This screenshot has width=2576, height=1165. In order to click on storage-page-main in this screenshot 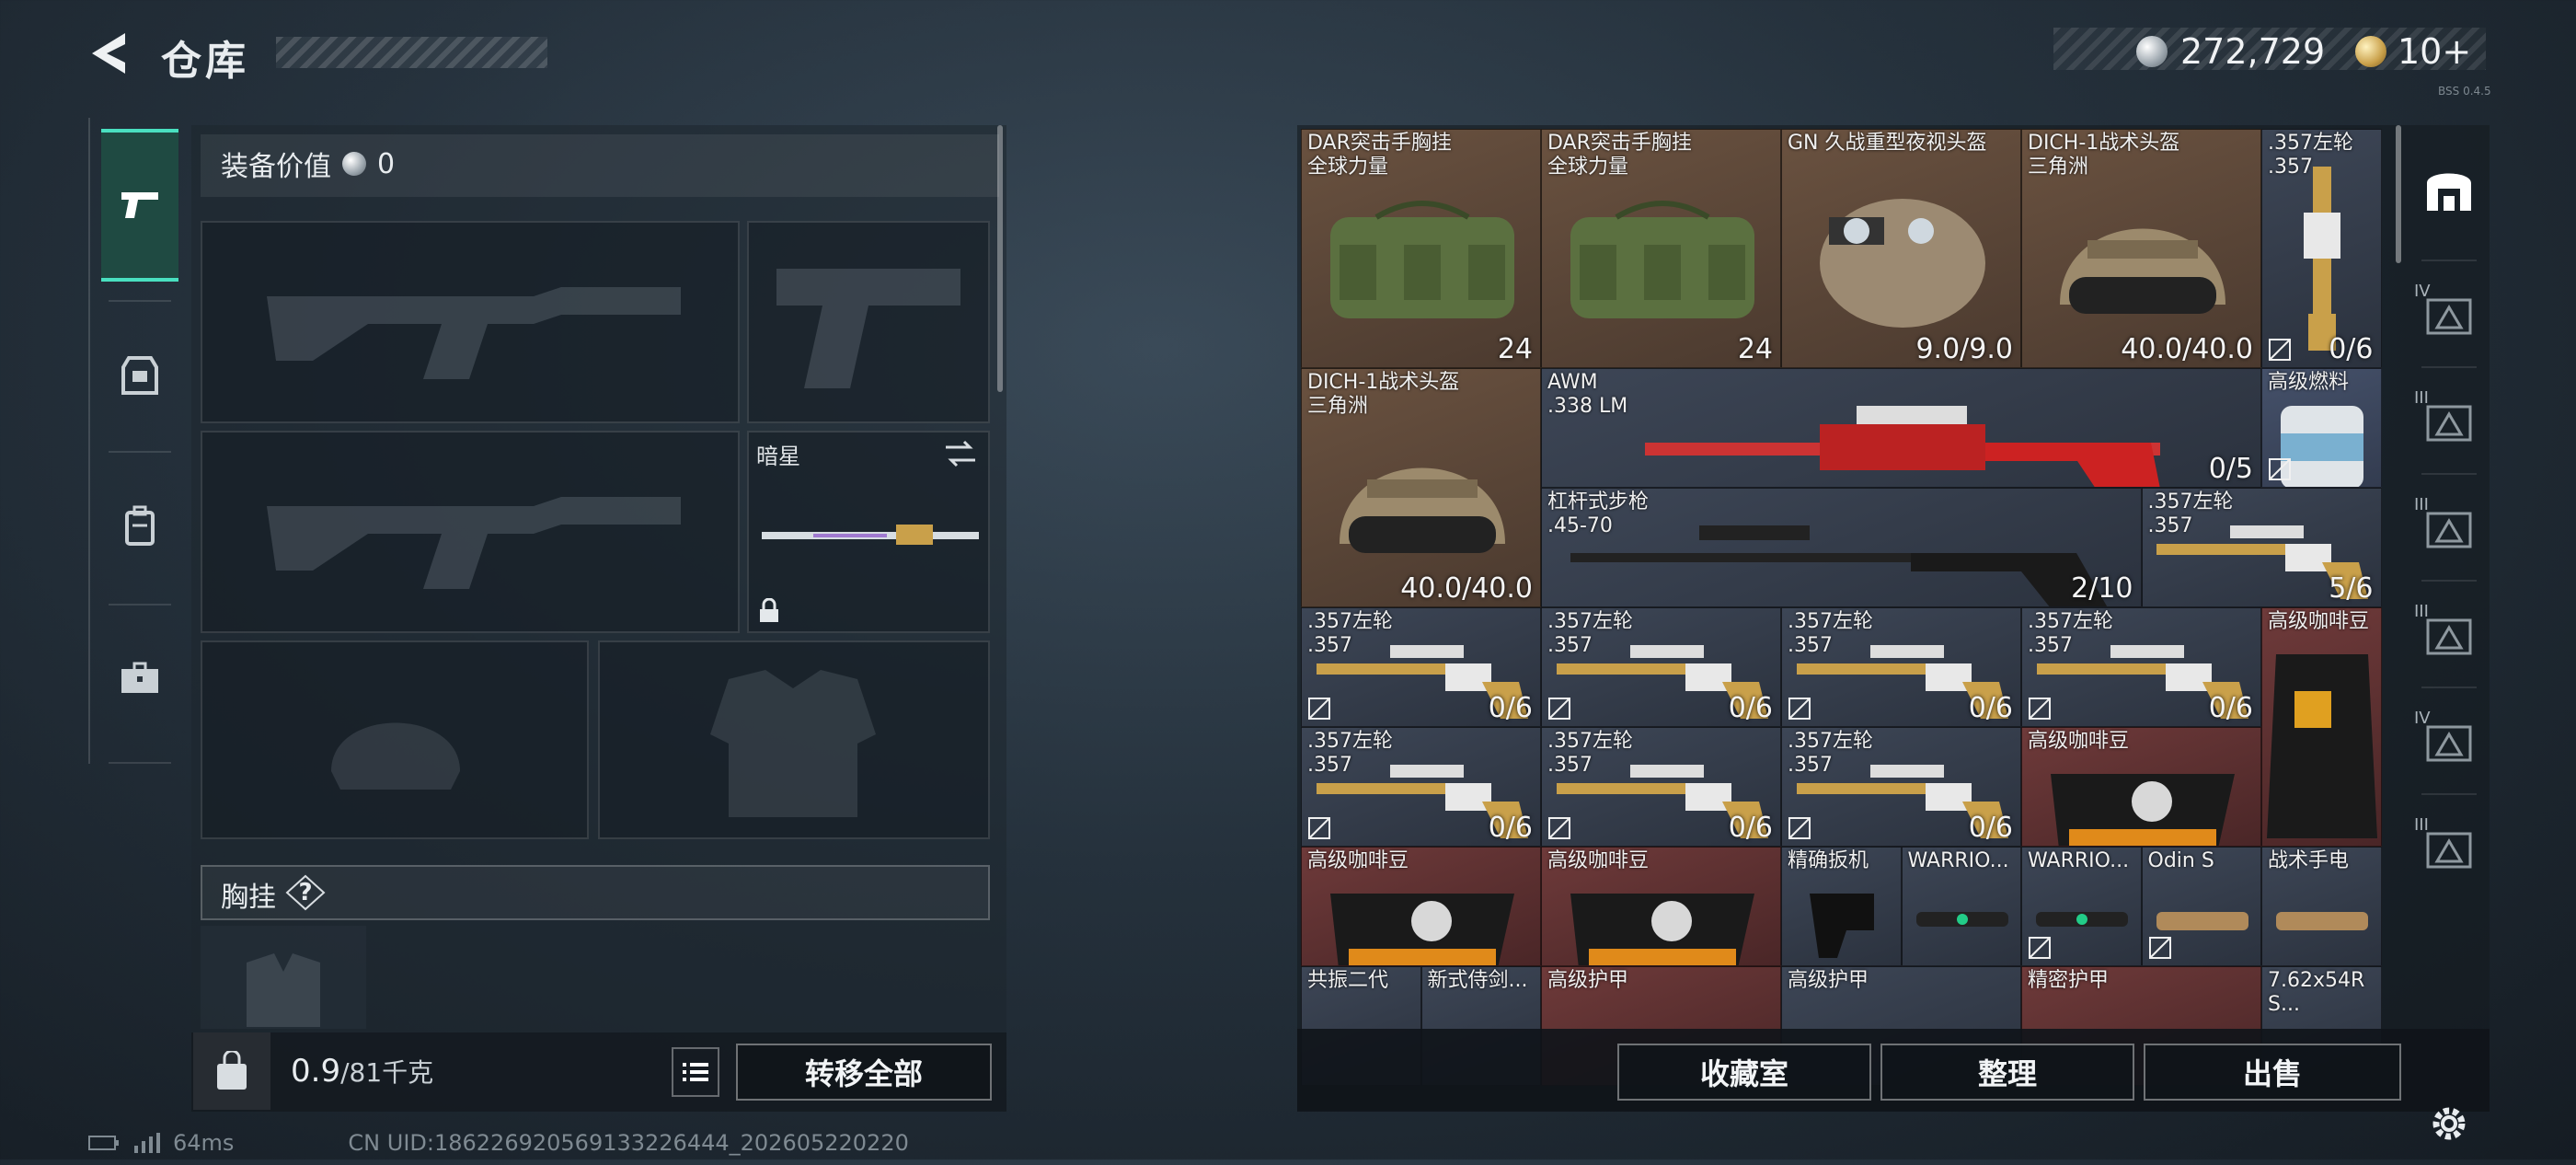, I will do `click(2449, 188)`.